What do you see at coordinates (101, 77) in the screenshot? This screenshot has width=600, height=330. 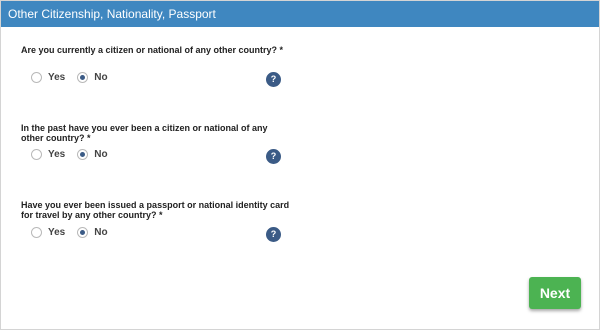 I see `question-1-no-label: No` at bounding box center [101, 77].